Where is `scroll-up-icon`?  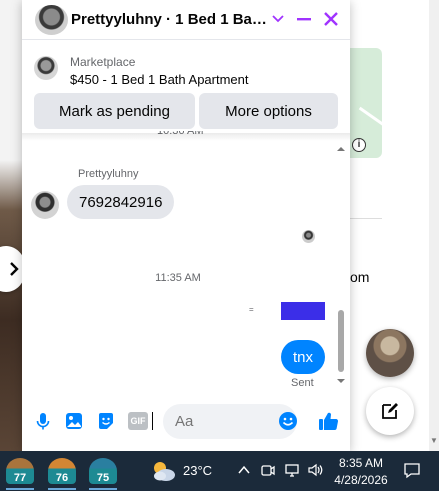
scroll-up-icon is located at coordinates (341, 149).